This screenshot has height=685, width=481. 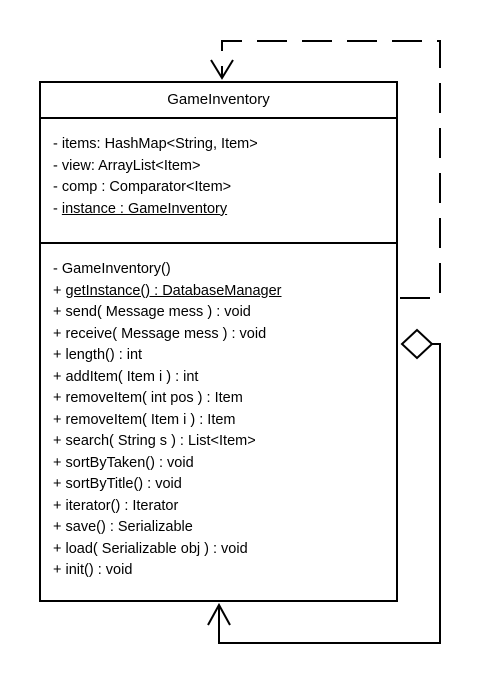 I want to click on attribute-row: - comp : Comparator<Item>, so click(x=221, y=188).